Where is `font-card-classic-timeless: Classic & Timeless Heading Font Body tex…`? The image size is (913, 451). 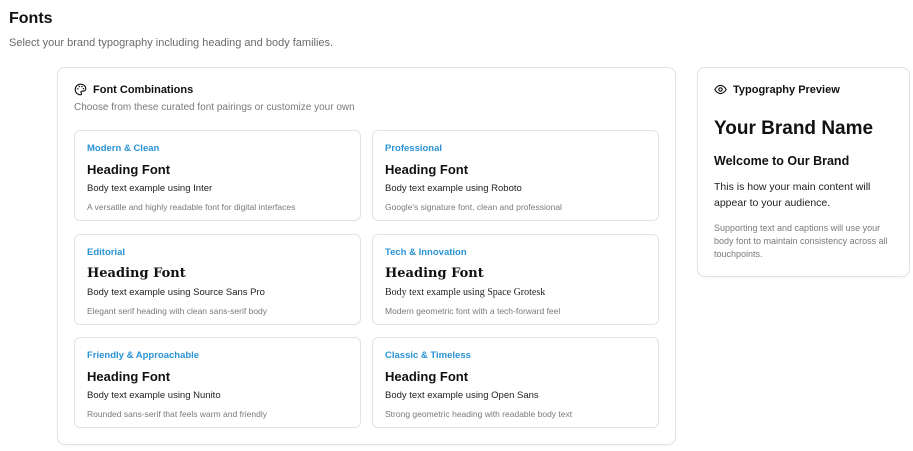
font-card-classic-timeless: Classic & Timeless Heading Font Body tex… is located at coordinates (515, 382).